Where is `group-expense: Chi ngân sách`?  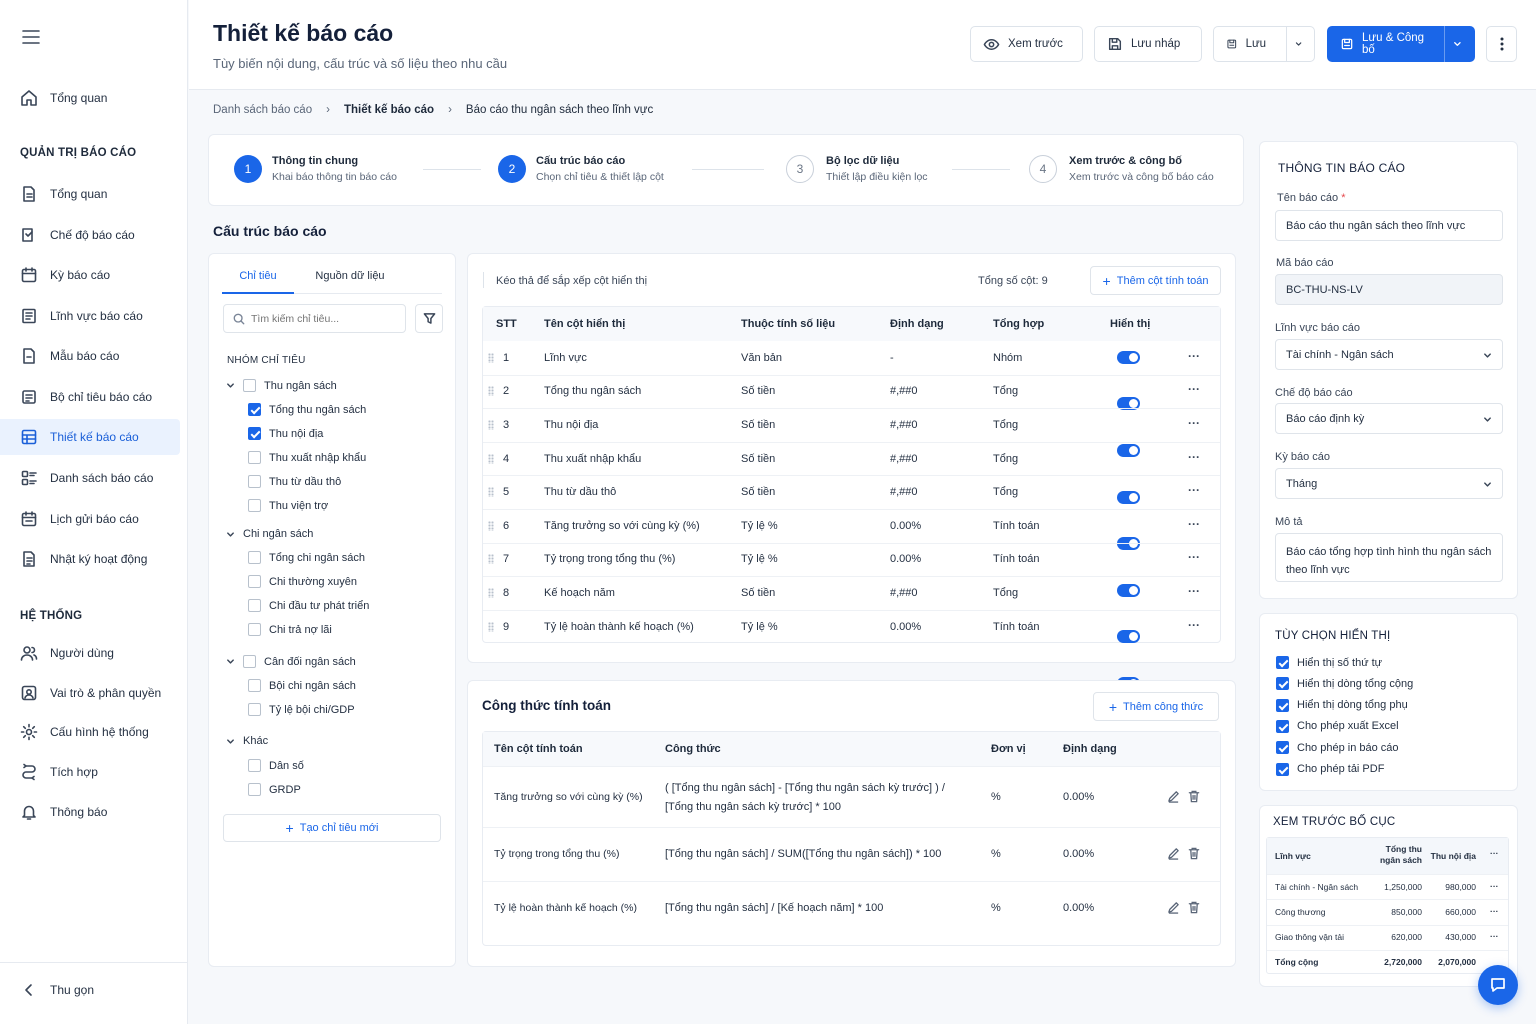 group-expense: Chi ngân sách is located at coordinates (269, 534).